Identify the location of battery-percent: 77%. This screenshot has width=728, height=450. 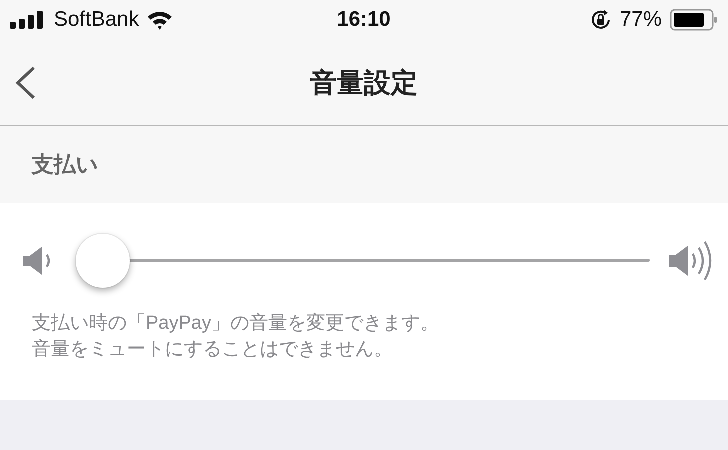
(641, 20).